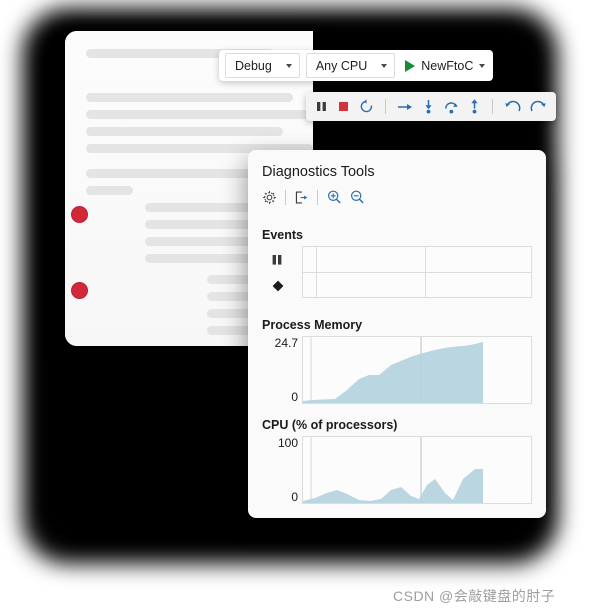 The image size is (610, 616). I want to click on process-memory-section: Process Memory 24.7 0, so click(398, 361).